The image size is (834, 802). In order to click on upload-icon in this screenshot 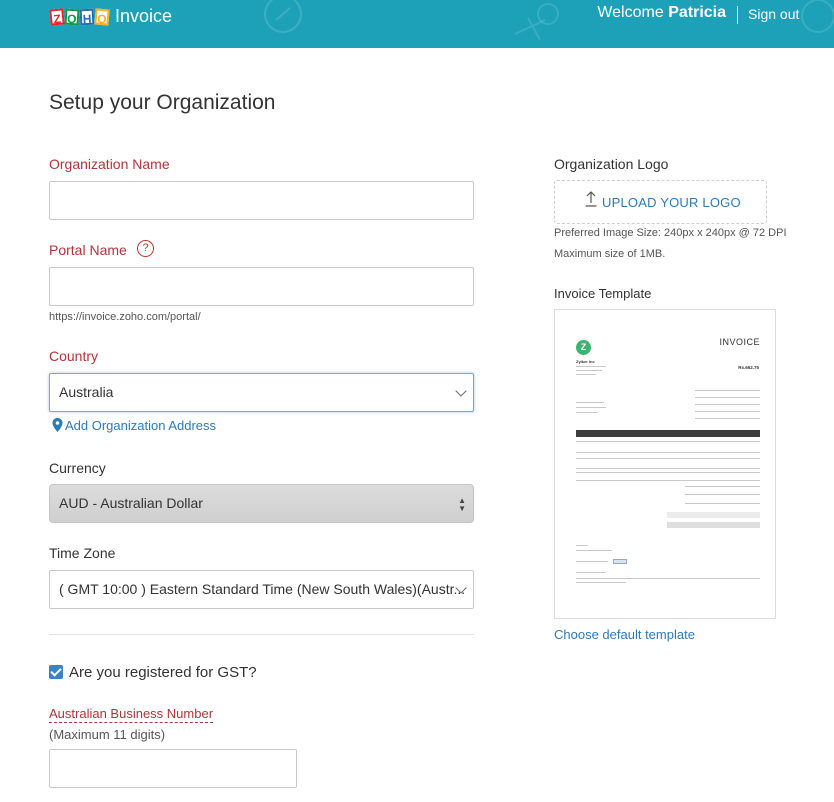, I will do `click(591, 199)`.